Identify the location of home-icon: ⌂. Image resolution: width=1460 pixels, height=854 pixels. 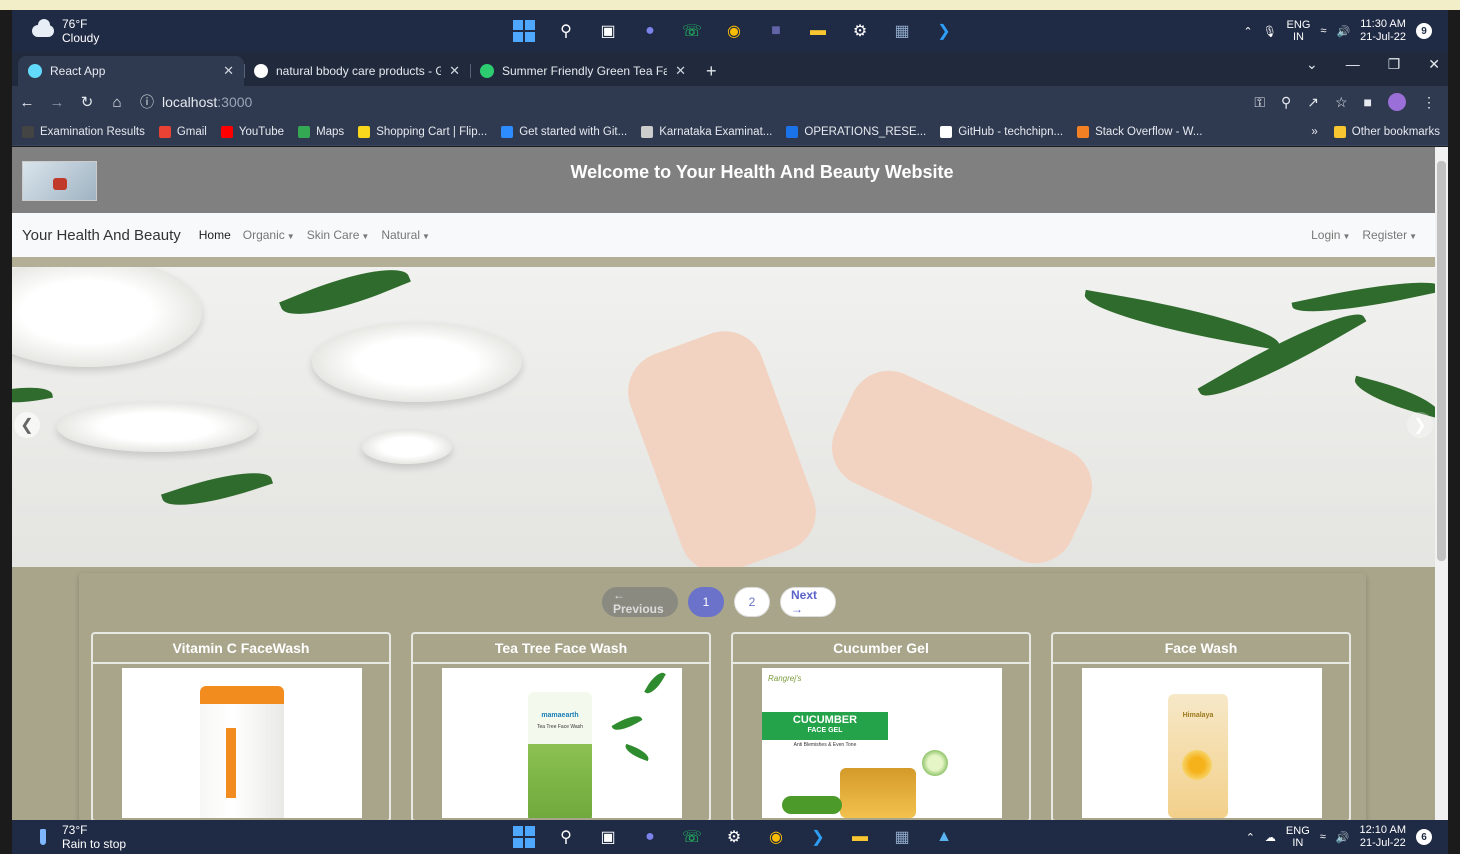
(117, 102).